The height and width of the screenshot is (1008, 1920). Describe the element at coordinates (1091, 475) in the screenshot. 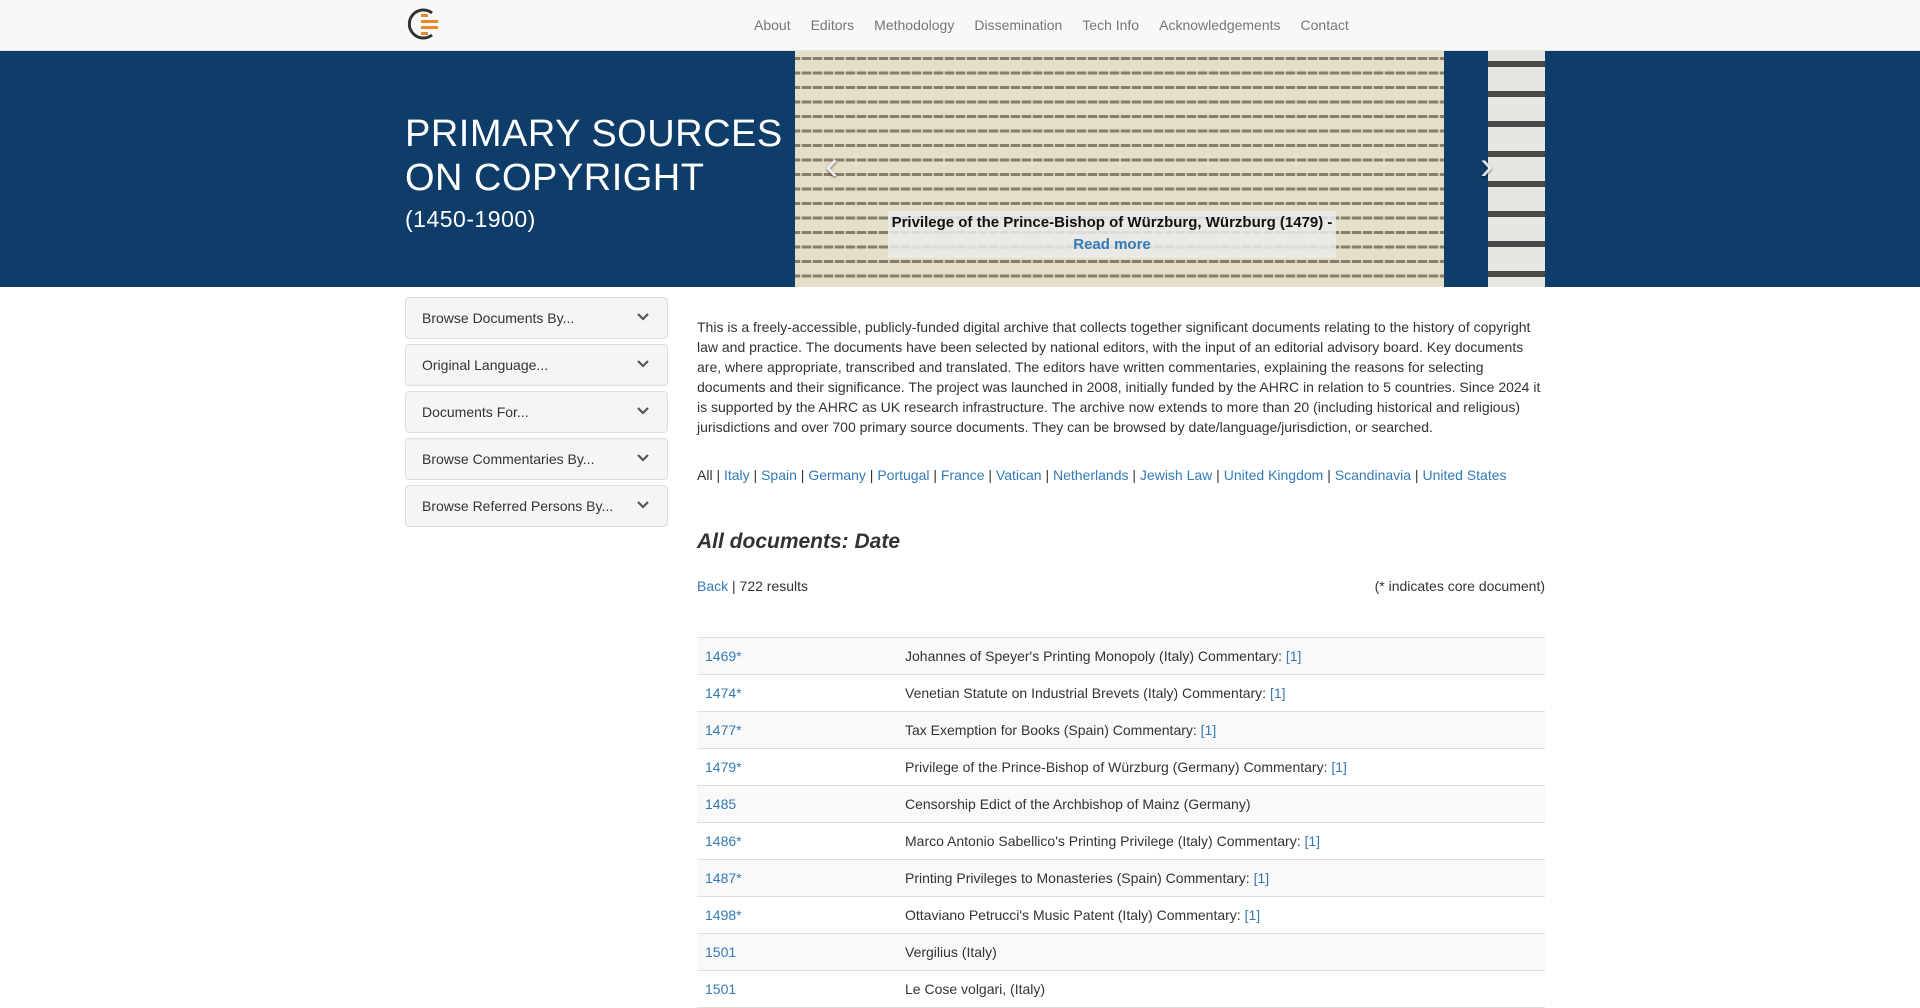

I see `filter-netherlands: Netherlands` at that location.